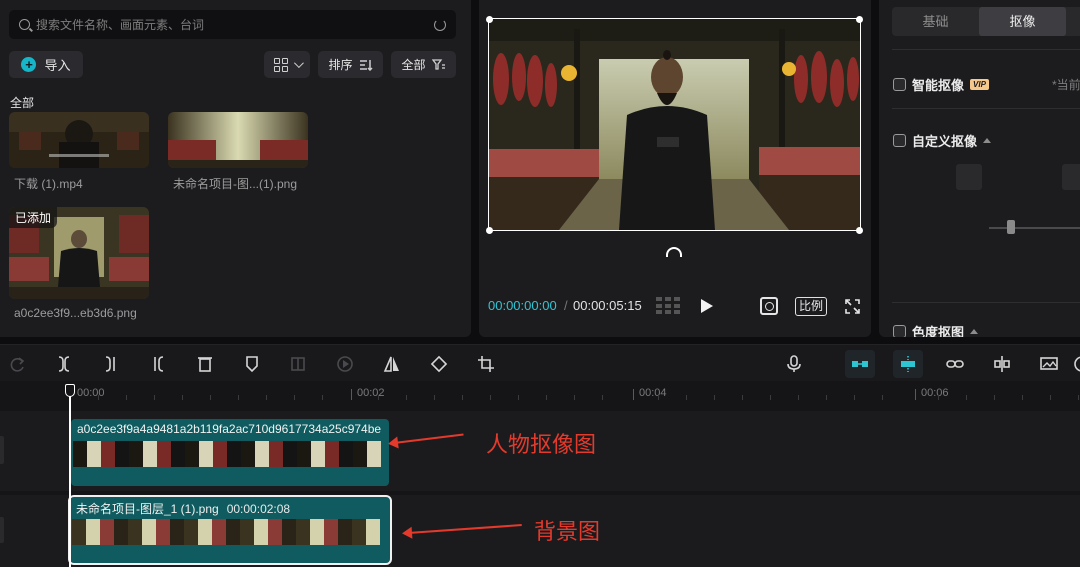 The width and height of the screenshot is (1080, 567). I want to click on smart-cutout-checkbox, so click(899, 84).